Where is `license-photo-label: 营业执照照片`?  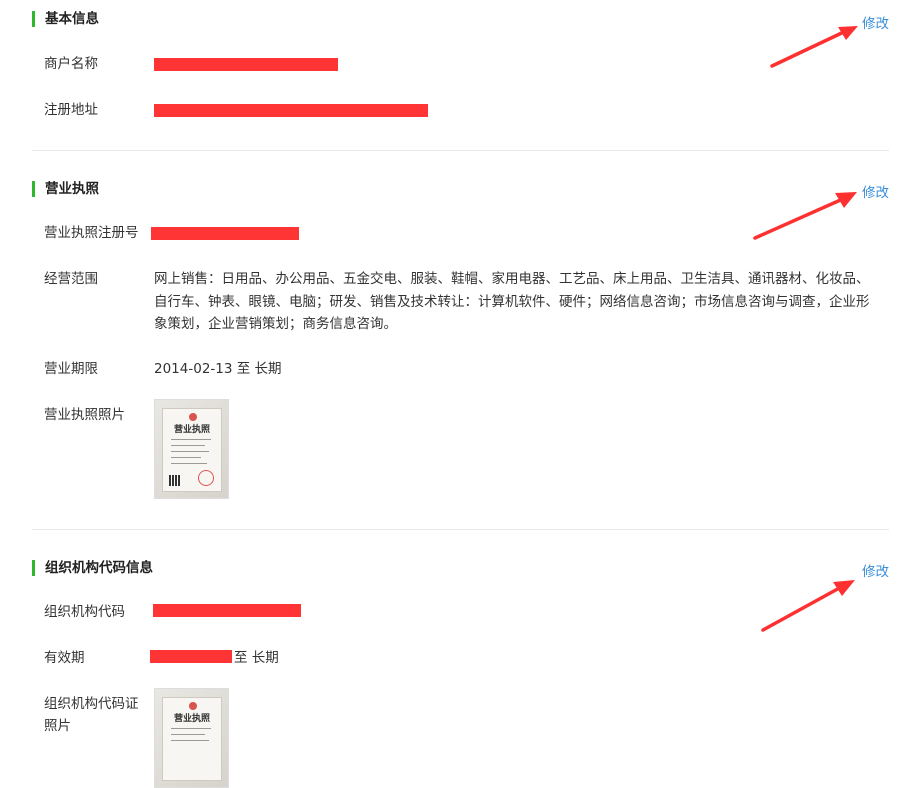 license-photo-label: 营业执照照片 is located at coordinates (84, 415).